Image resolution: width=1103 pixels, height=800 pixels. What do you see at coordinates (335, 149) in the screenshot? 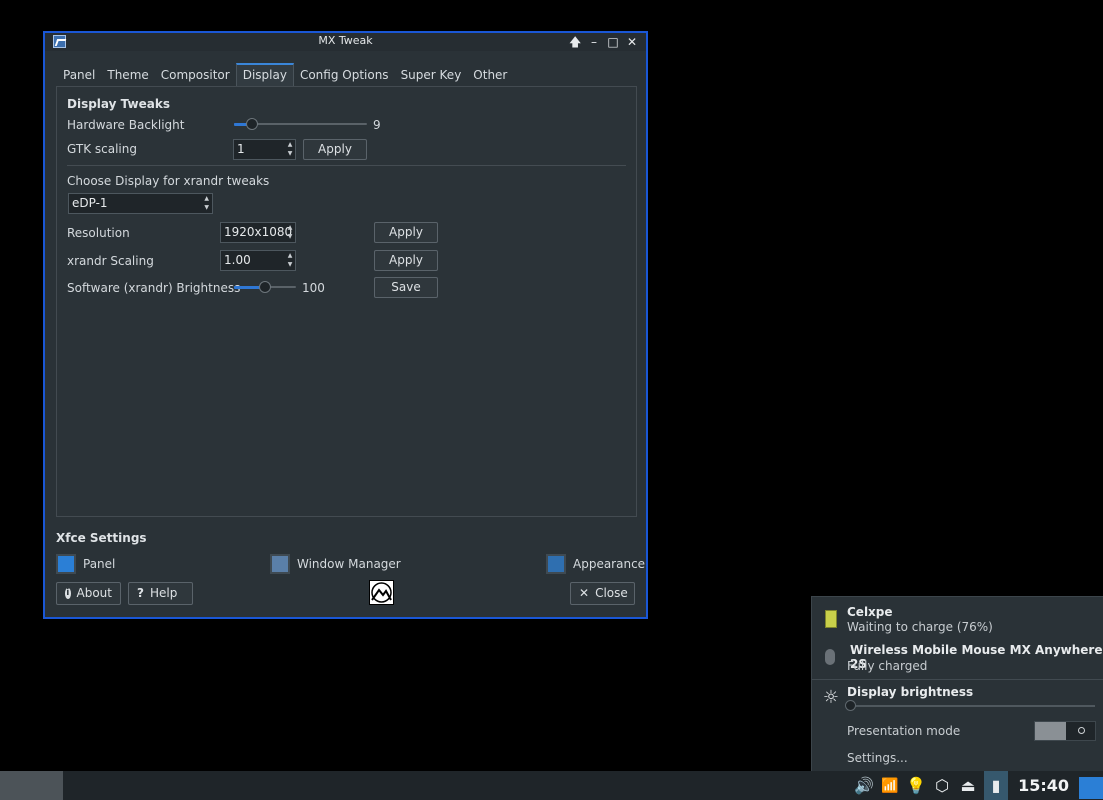
I see `gtk-apply-button: Apply` at bounding box center [335, 149].